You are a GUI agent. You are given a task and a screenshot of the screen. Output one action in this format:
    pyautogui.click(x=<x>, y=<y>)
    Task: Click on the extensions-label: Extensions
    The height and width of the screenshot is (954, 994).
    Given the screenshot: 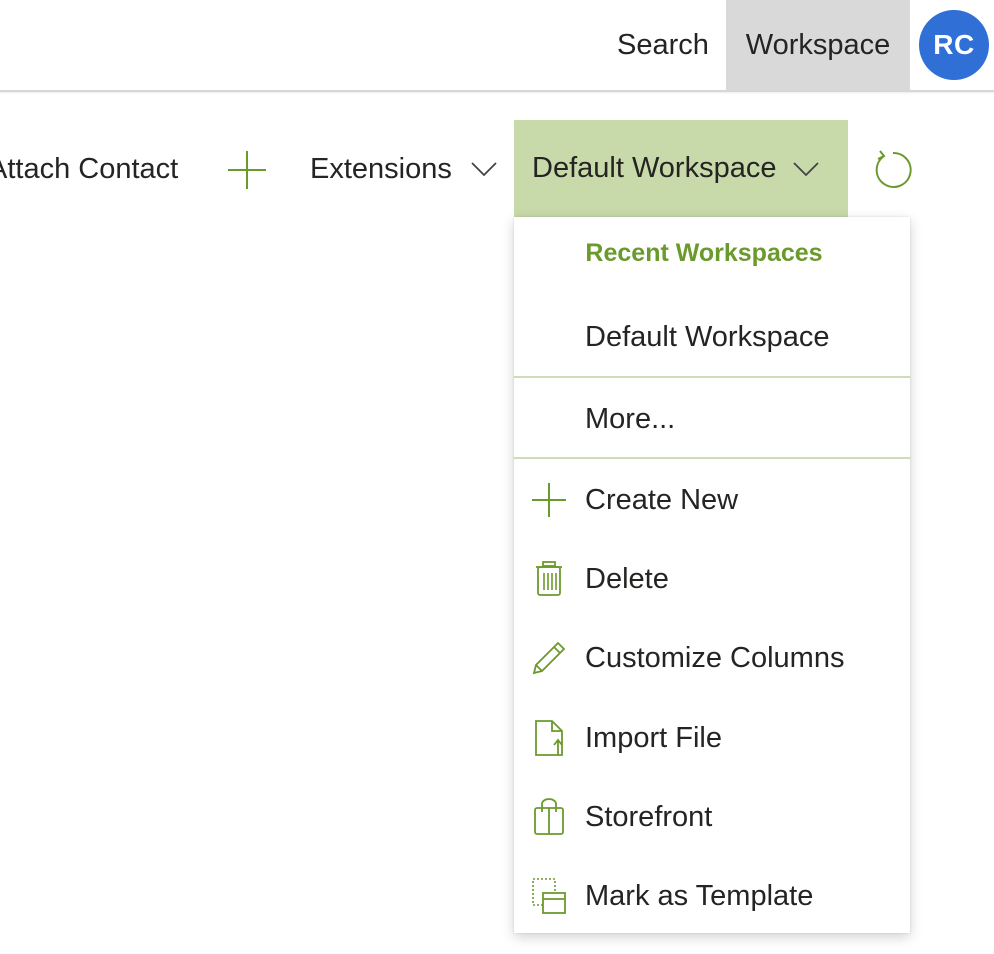 What is the action you would take?
    pyautogui.click(x=381, y=168)
    